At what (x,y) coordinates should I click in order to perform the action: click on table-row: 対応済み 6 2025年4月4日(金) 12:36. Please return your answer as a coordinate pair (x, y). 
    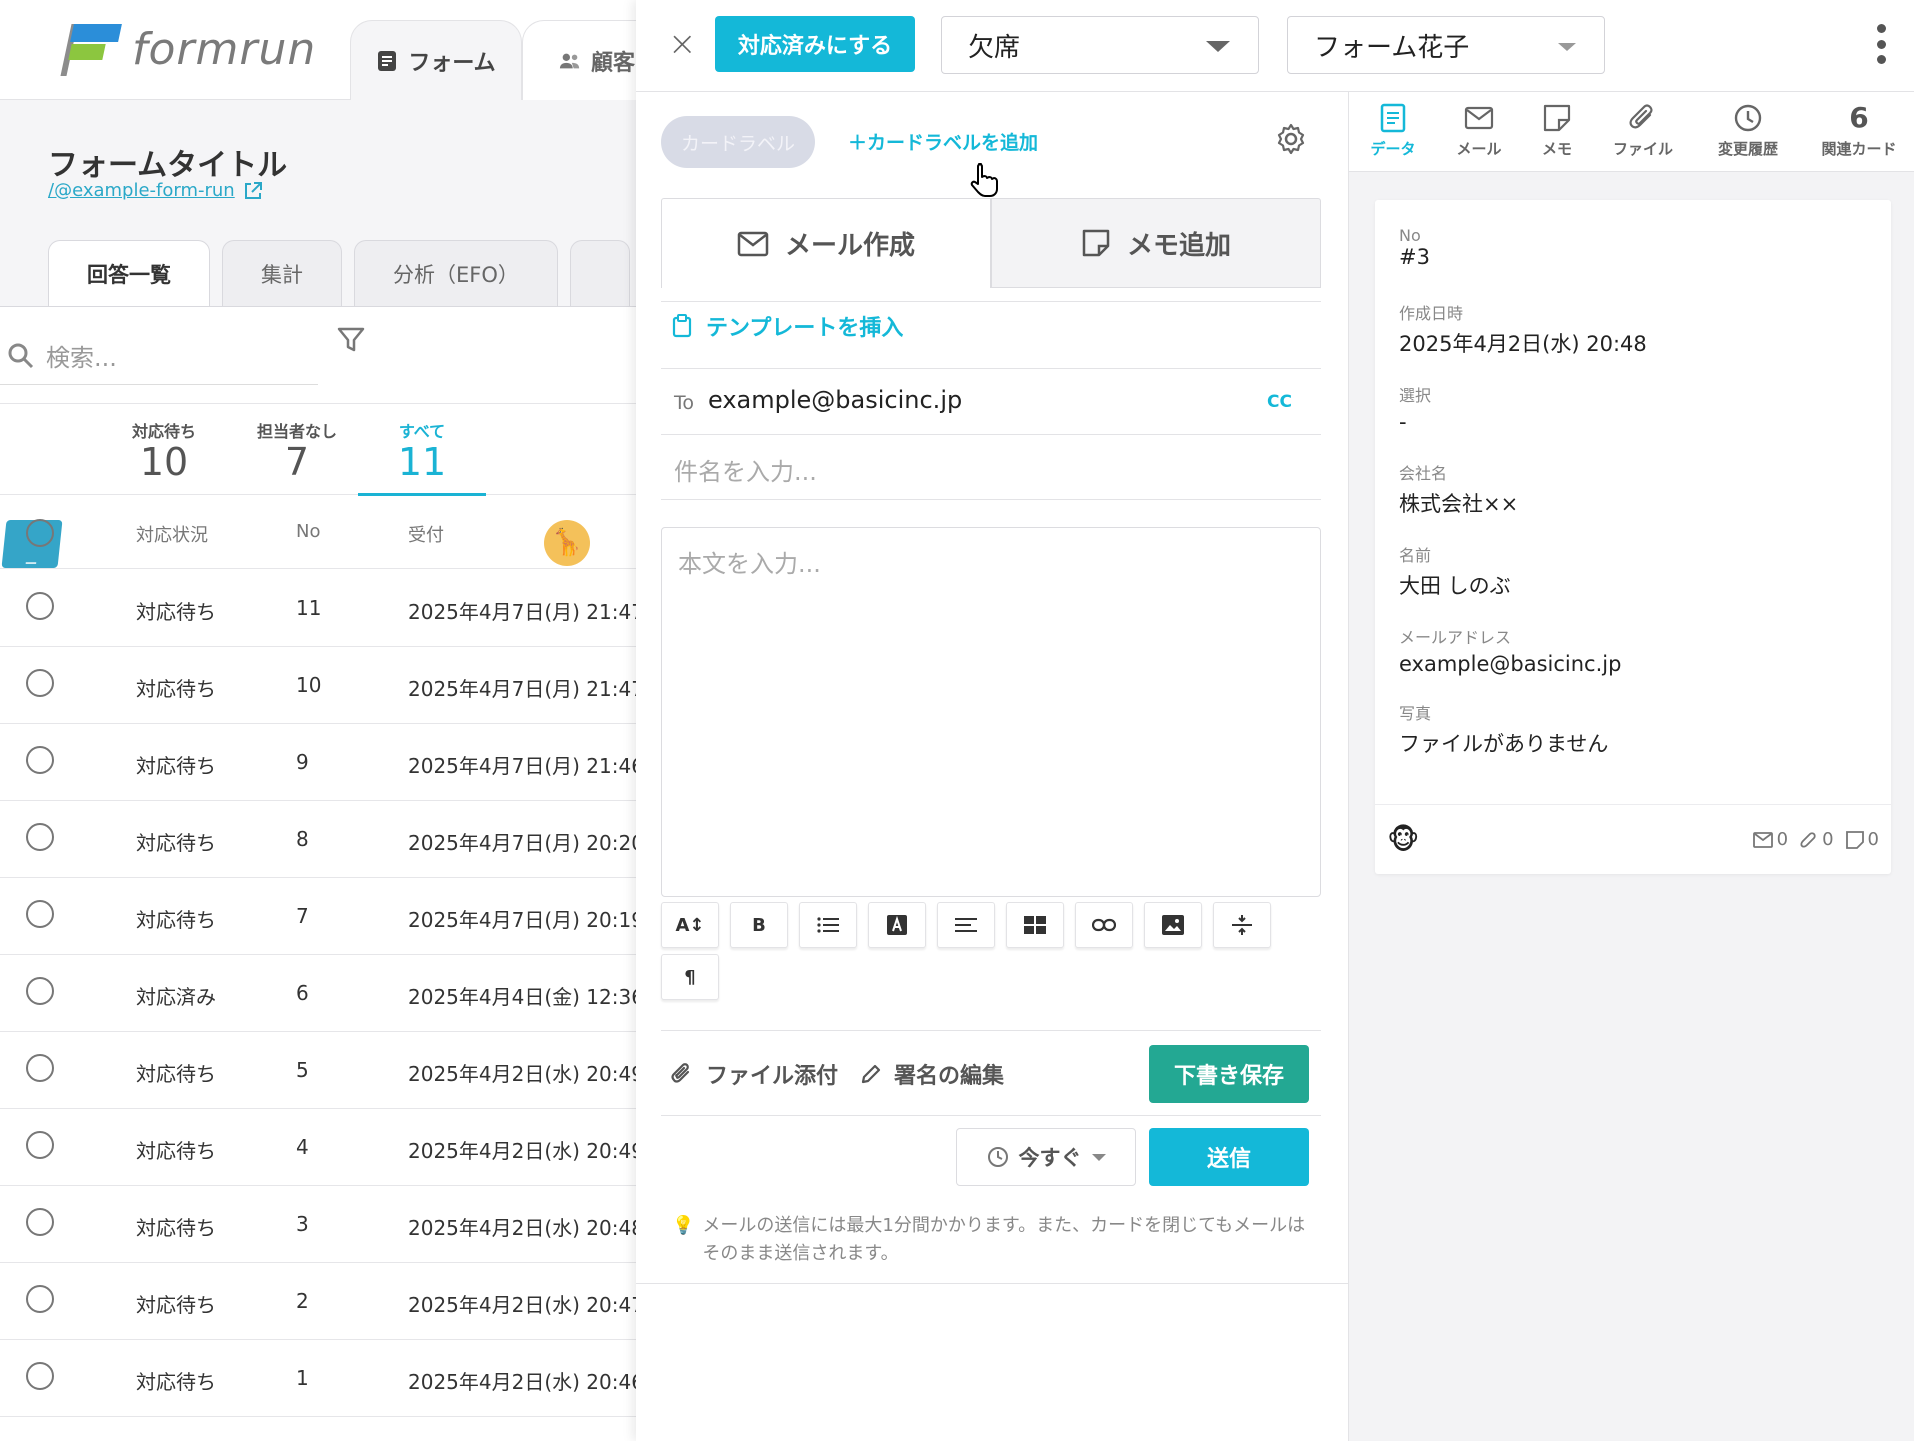
    Looking at the image, I should click on (320, 993).